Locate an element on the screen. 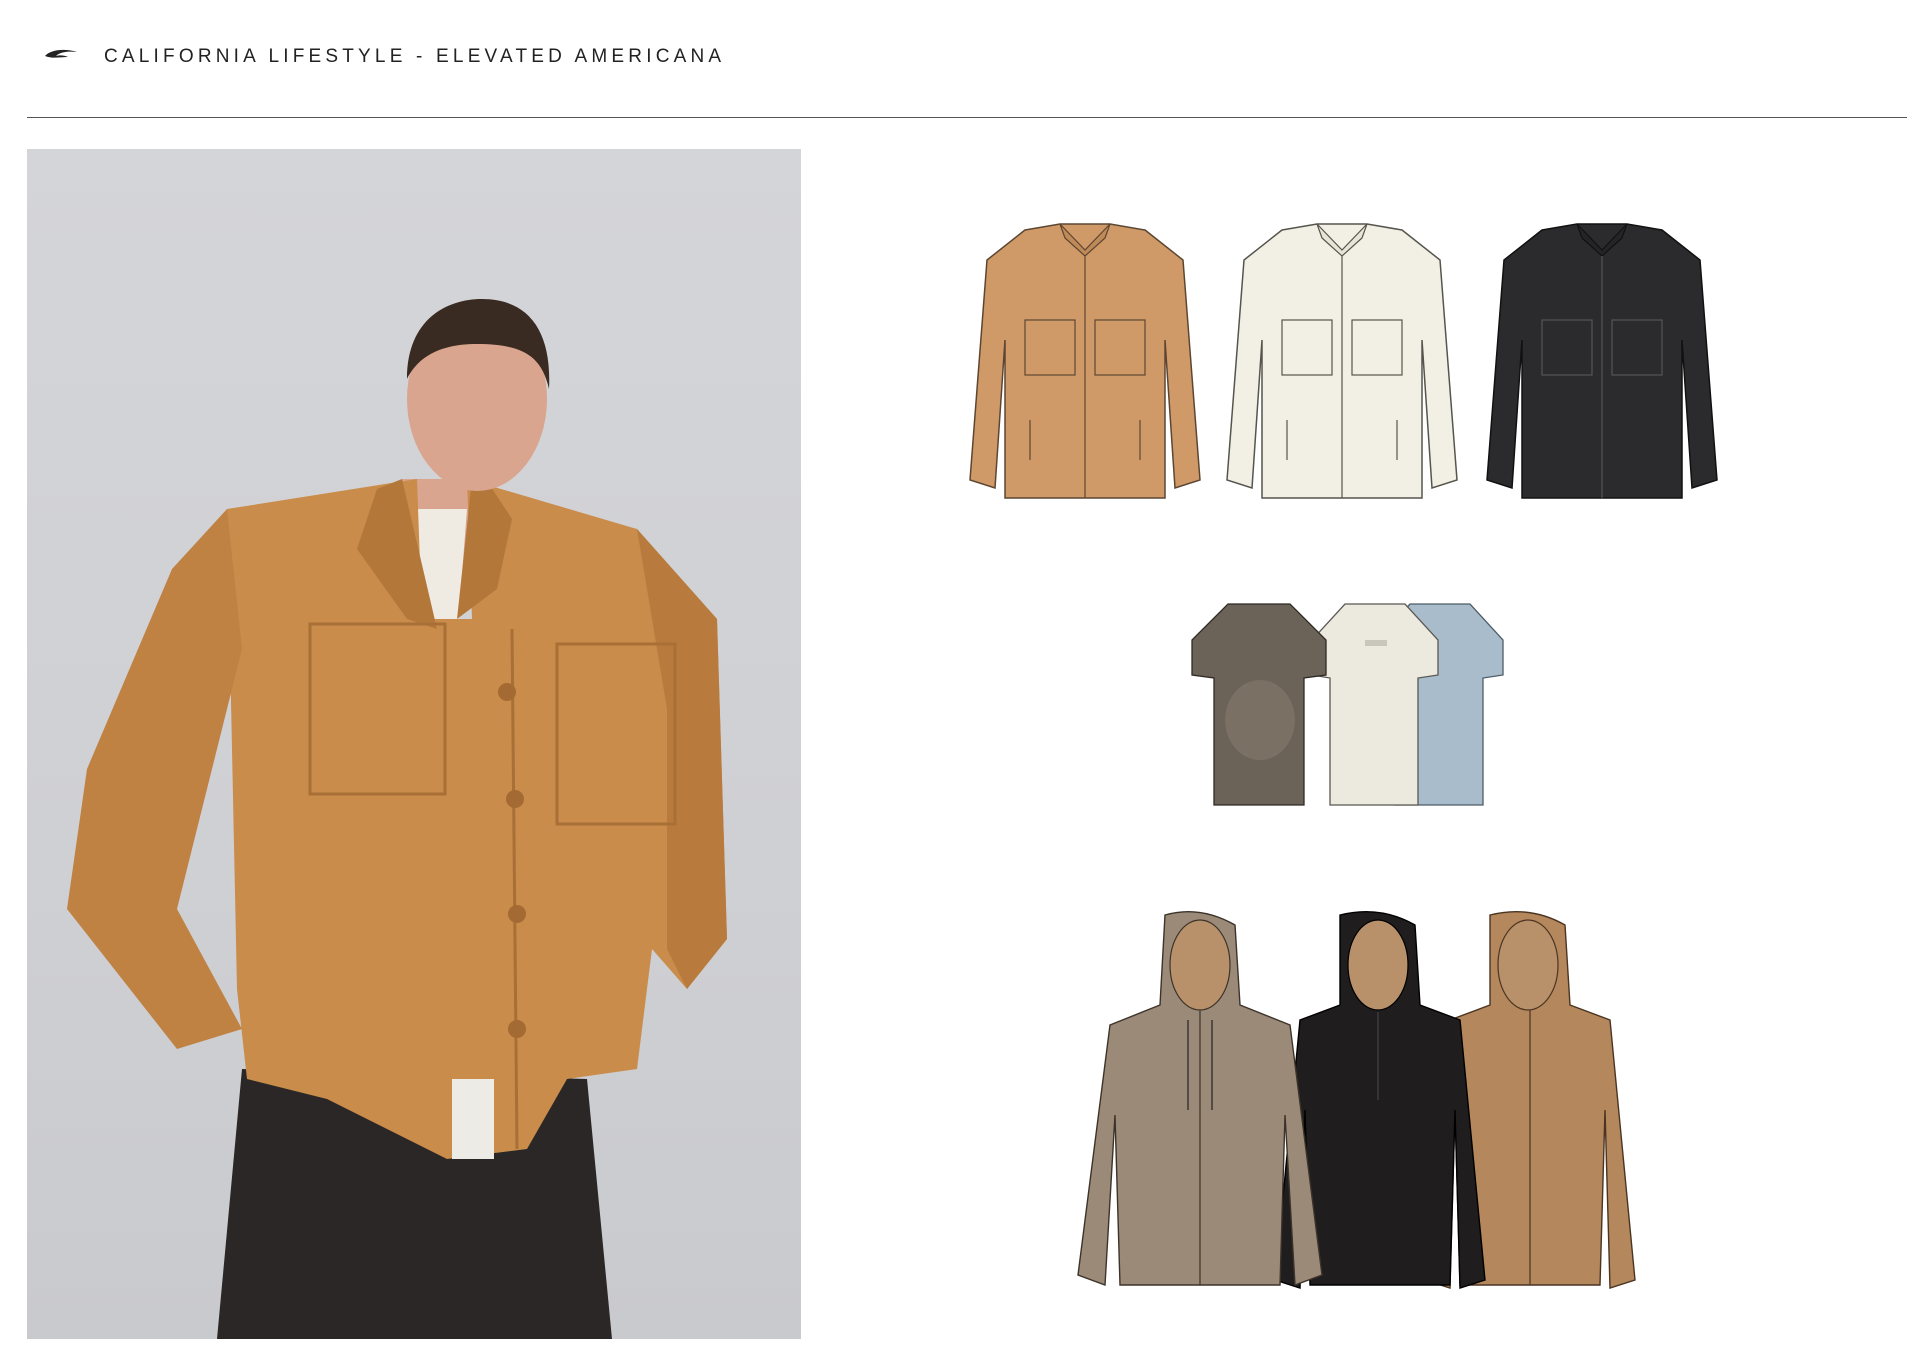  overshirt-tan-flat is located at coordinates (1085, 361).